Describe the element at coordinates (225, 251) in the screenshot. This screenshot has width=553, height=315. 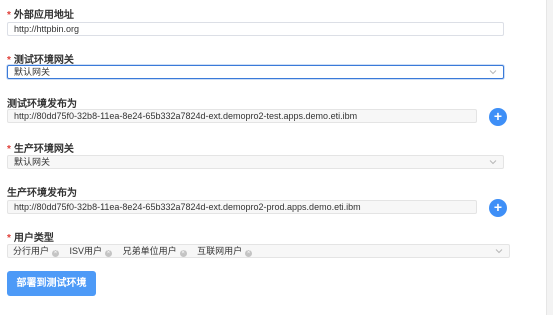
I see `user-type-tag: 互联网用户 ×` at that location.